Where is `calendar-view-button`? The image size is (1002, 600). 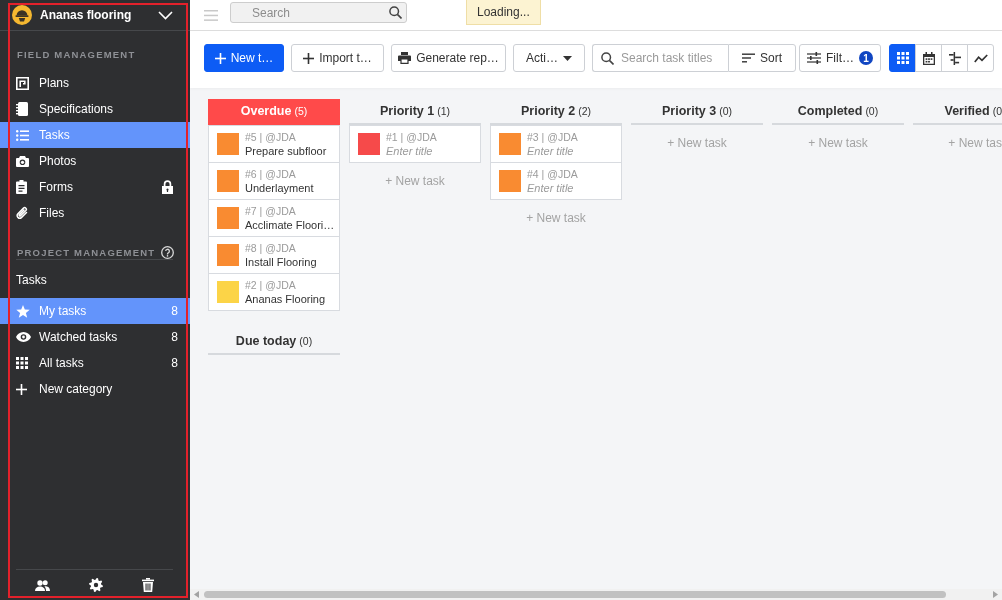 calendar-view-button is located at coordinates (928, 58).